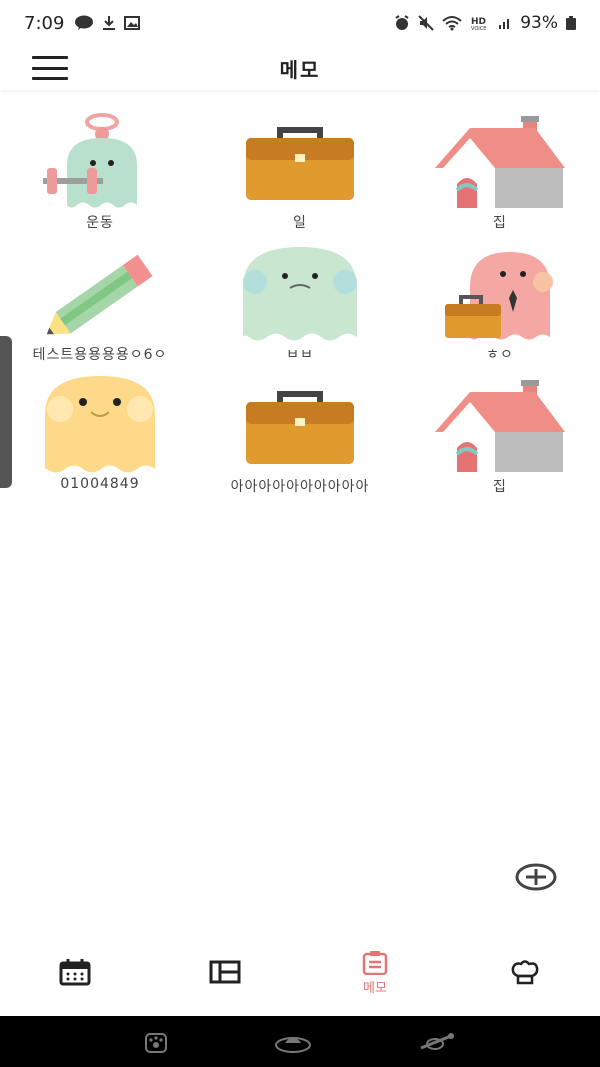  I want to click on memo-item: 운동, so click(100, 170).